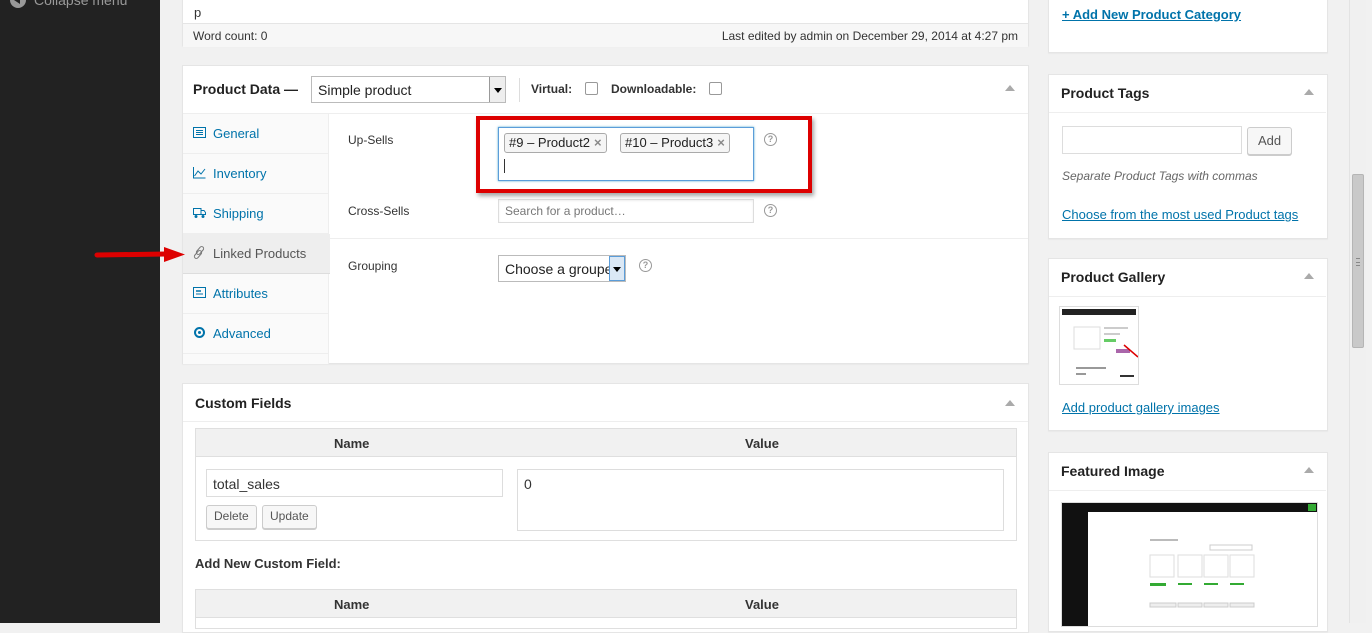 The height and width of the screenshot is (633, 1372). What do you see at coordinates (240, 173) in the screenshot?
I see `tab-label: Inventory` at bounding box center [240, 173].